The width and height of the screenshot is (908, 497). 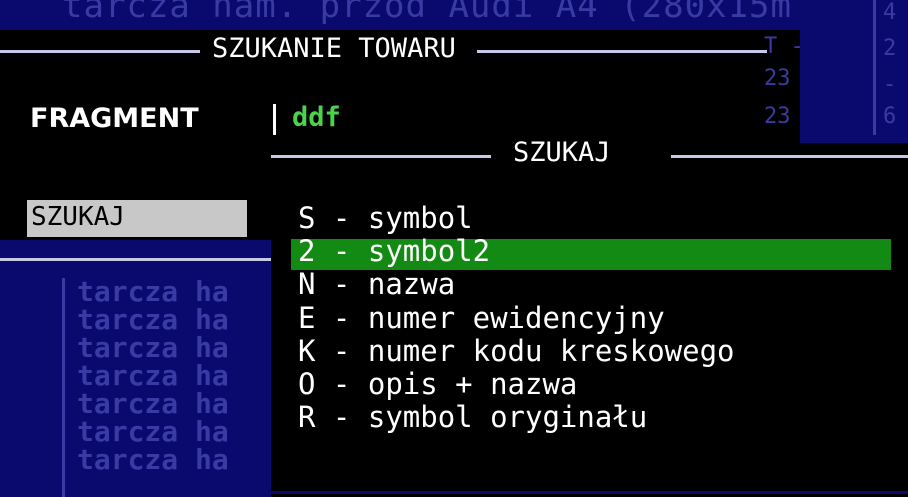 I want to click on text-cursor, so click(x=274, y=119).